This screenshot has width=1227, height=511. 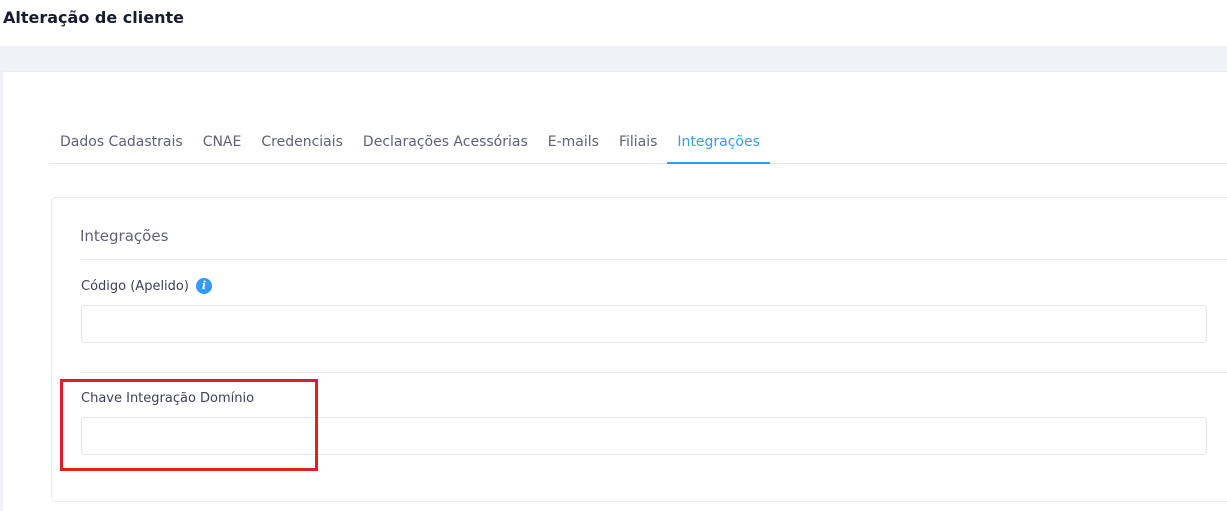 What do you see at coordinates (613, 23) in the screenshot?
I see `page-header: Alteração de cliente` at bounding box center [613, 23].